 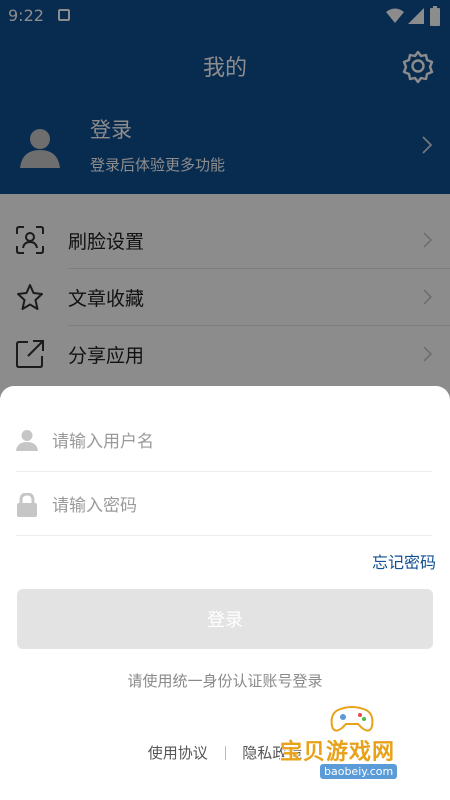 I want to click on username-input, so click(x=232, y=442).